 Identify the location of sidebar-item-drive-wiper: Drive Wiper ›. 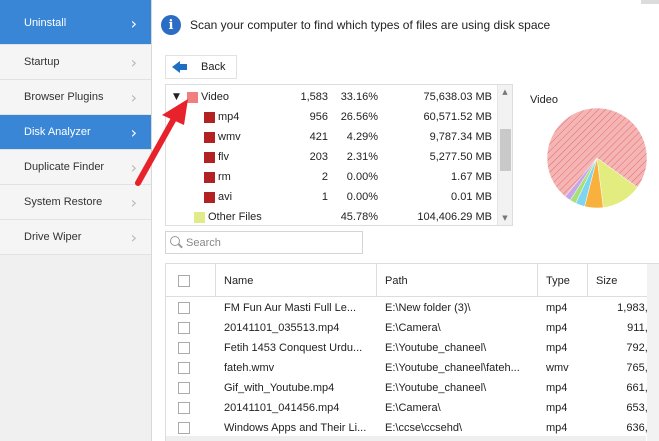
(75, 237).